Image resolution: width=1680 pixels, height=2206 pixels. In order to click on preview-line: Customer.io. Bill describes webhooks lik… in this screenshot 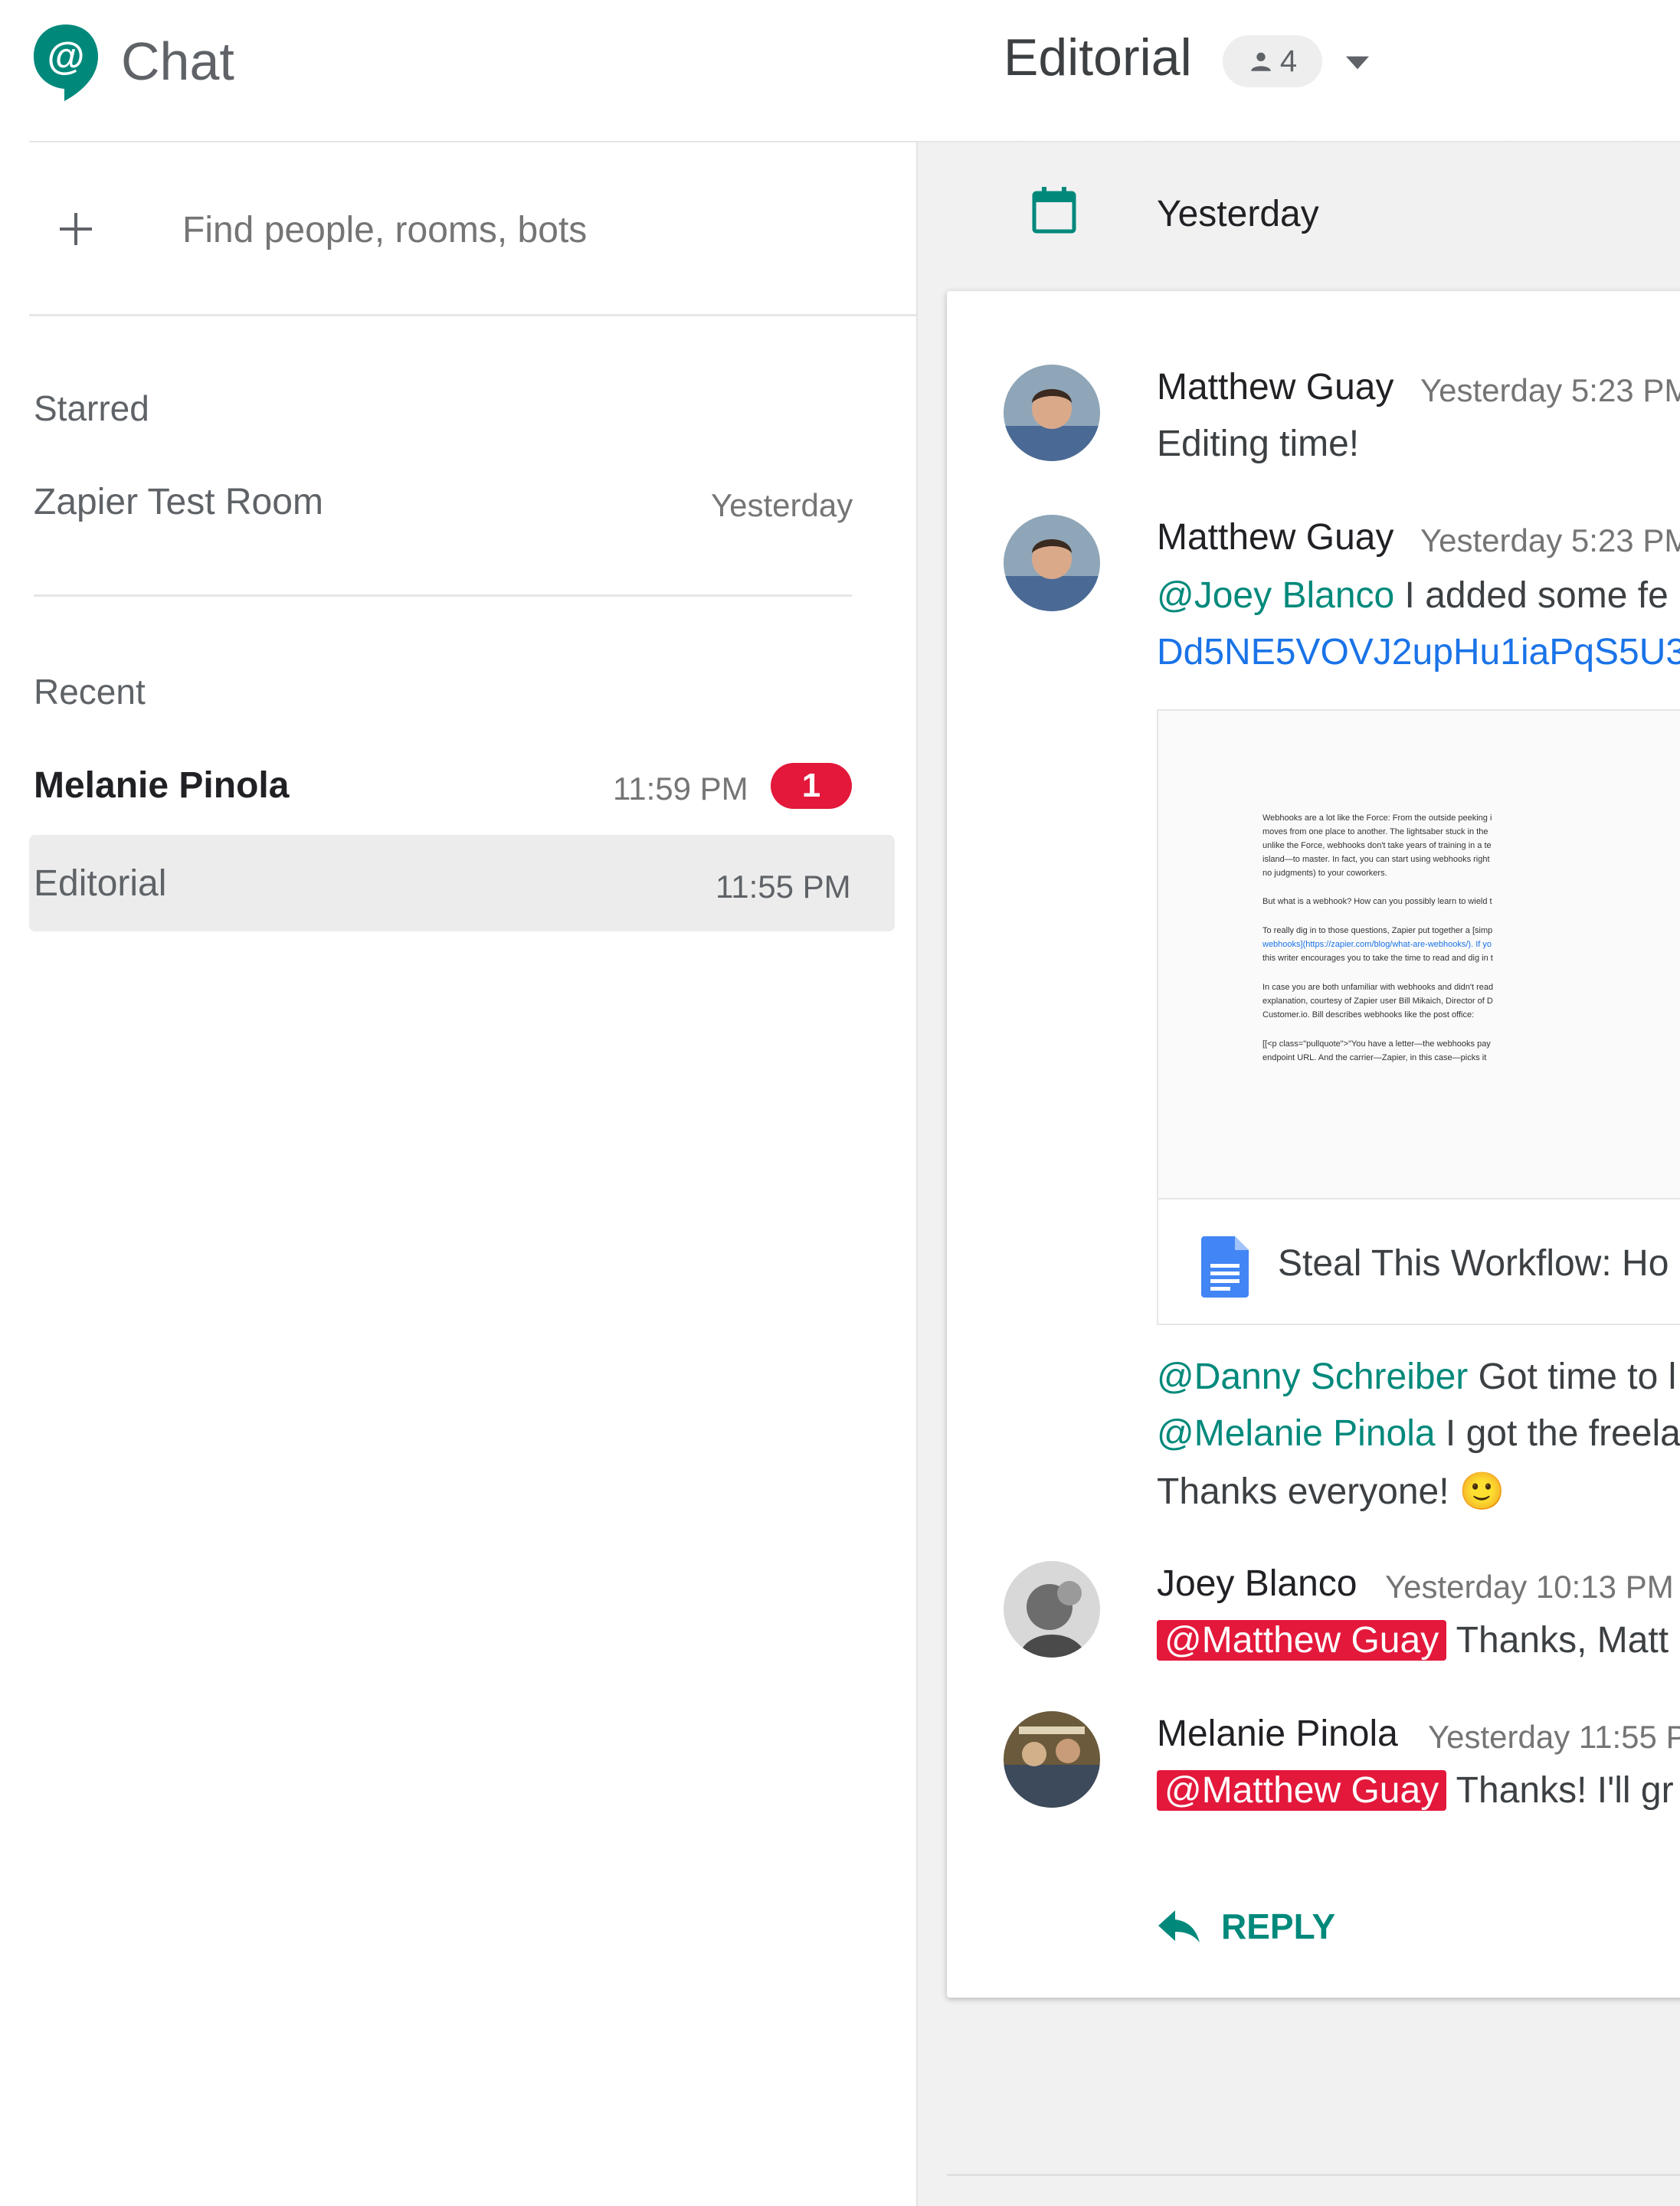, I will do `click(1368, 1015)`.